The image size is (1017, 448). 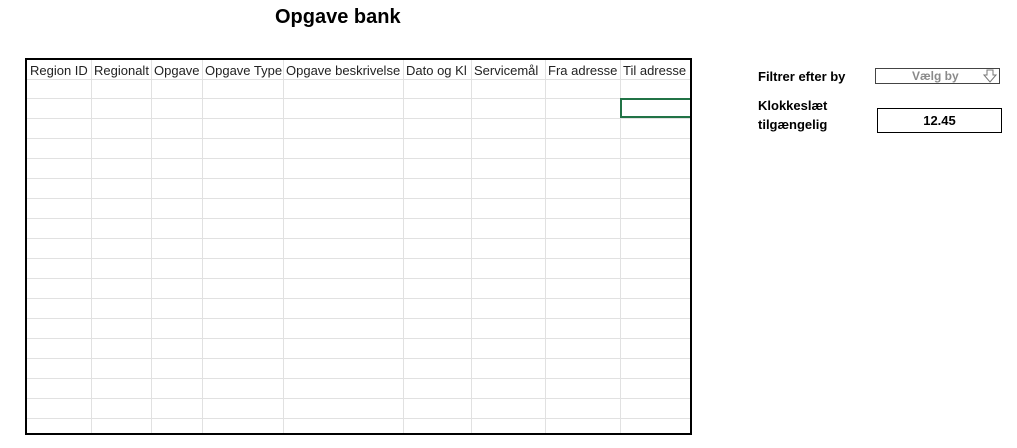 I want to click on header-regionalt: Regionalt, so click(x=121, y=71).